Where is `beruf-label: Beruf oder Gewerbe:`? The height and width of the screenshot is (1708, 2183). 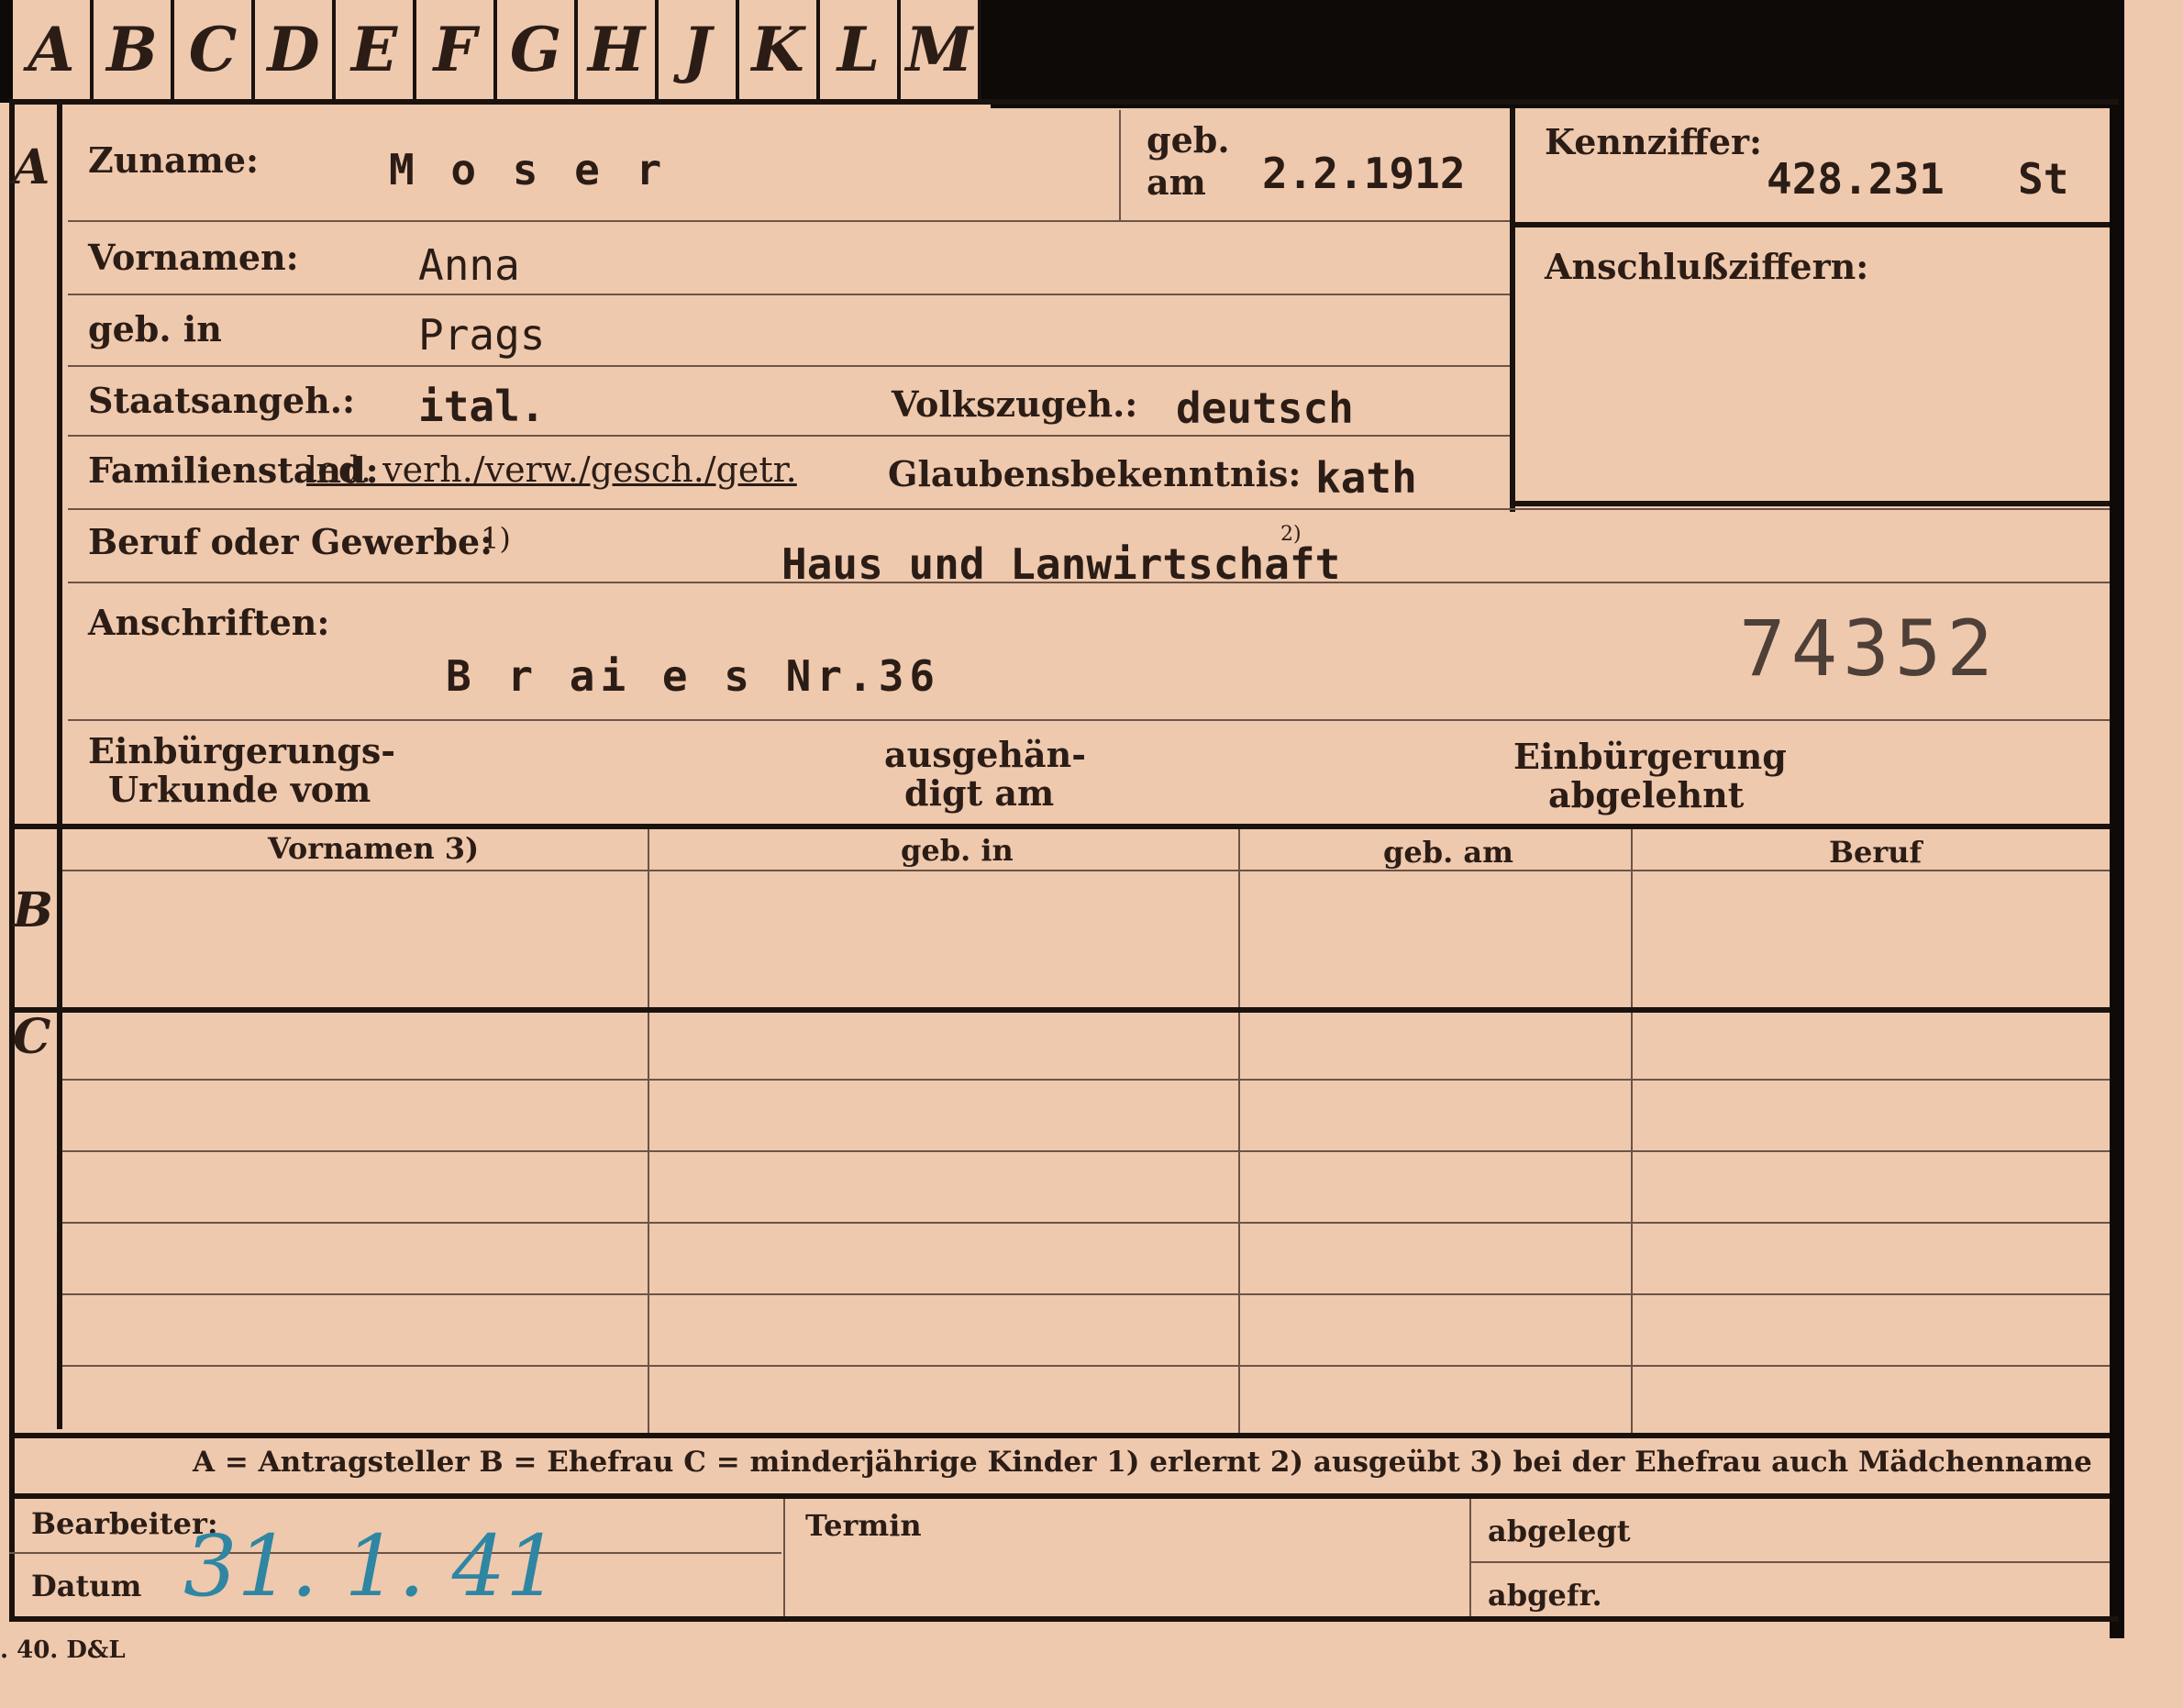
beruf-label: Beruf oder Gewerbe: is located at coordinates (290, 541).